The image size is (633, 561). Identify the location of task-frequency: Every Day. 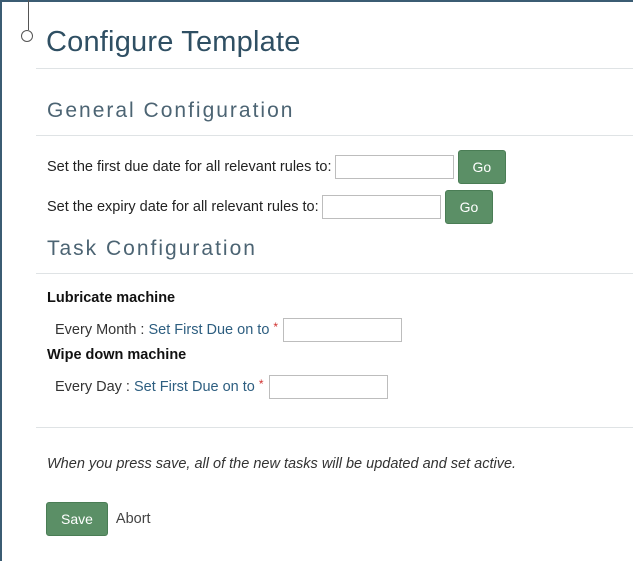
(88, 387).